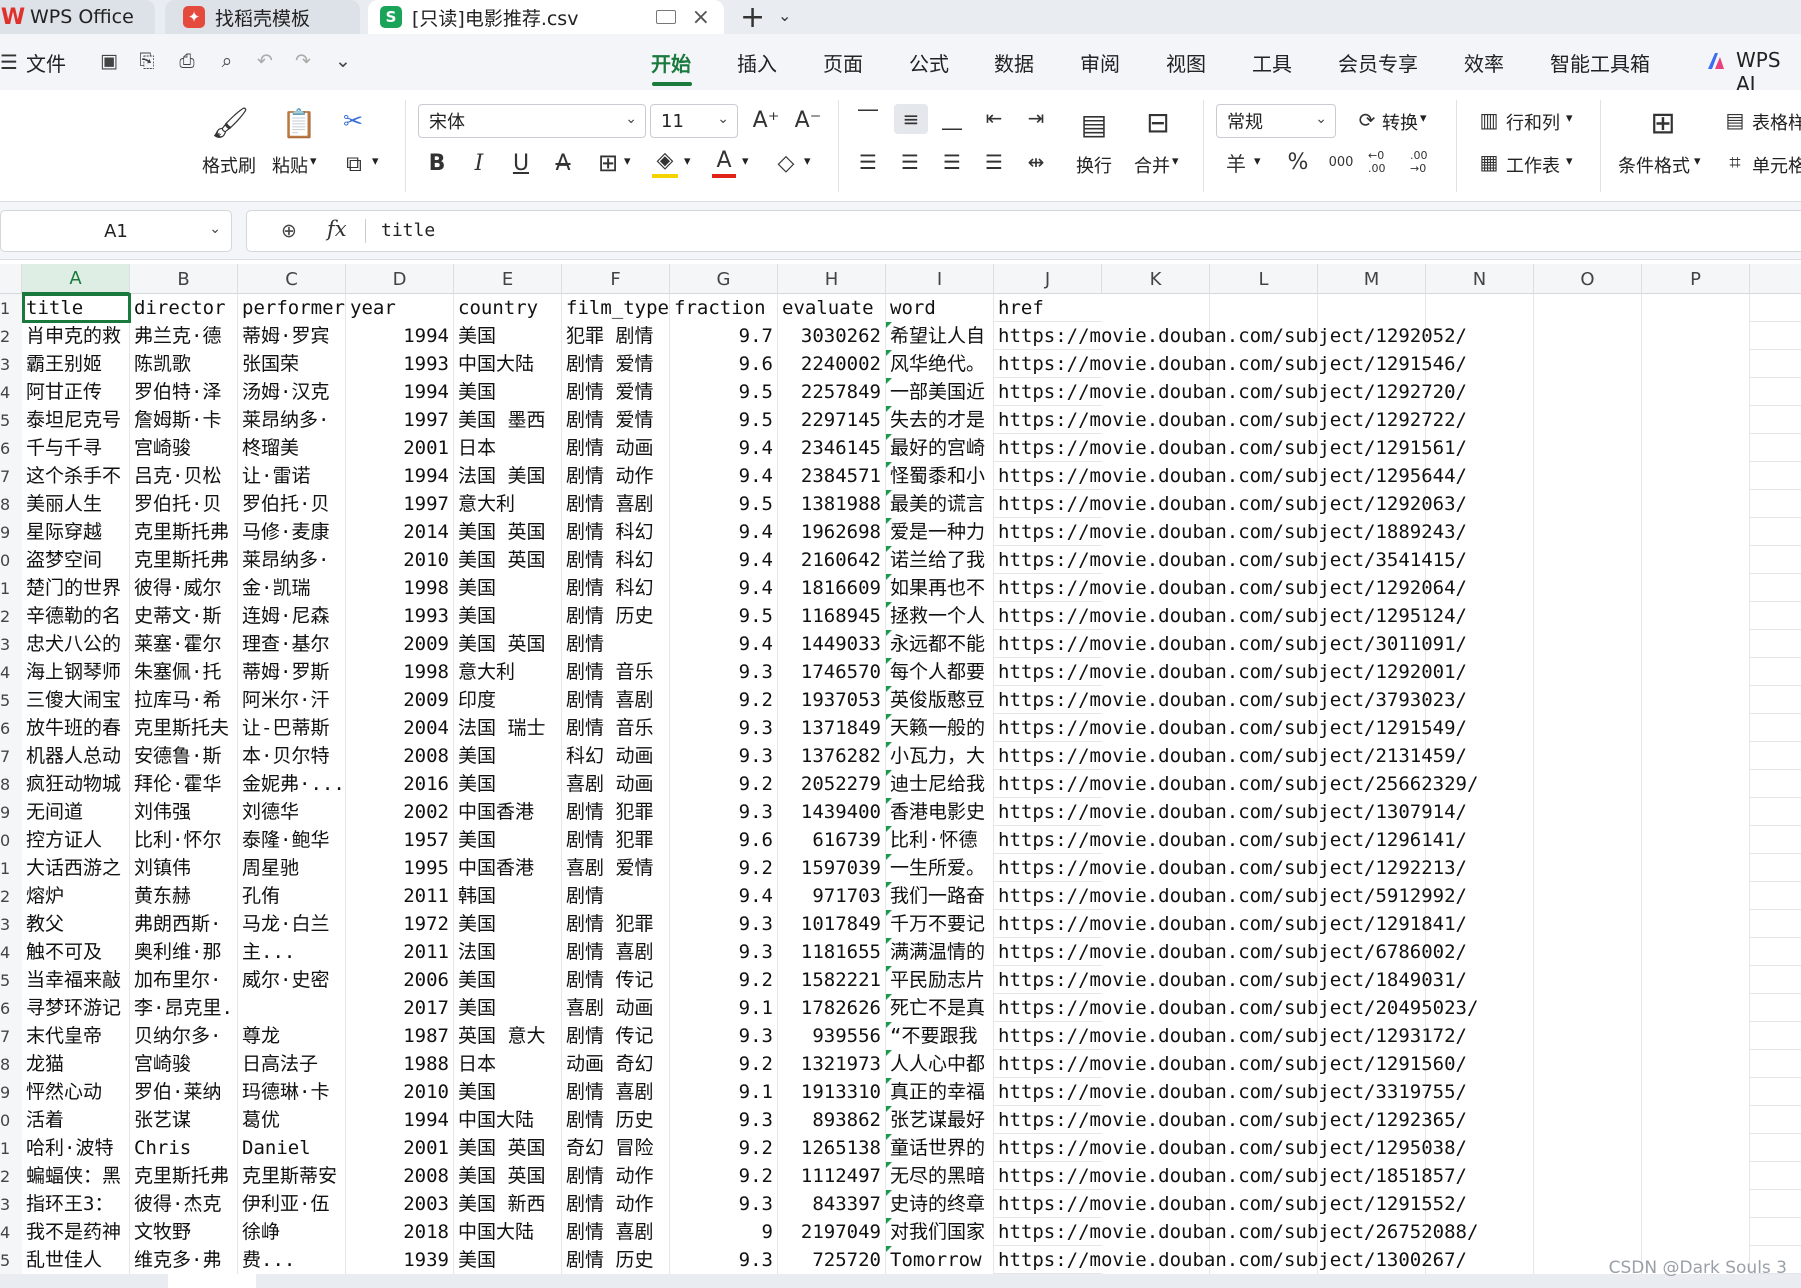 The height and width of the screenshot is (1288, 1801). Describe the element at coordinates (1588, 308) in the screenshot. I see `column-title-cell` at that location.